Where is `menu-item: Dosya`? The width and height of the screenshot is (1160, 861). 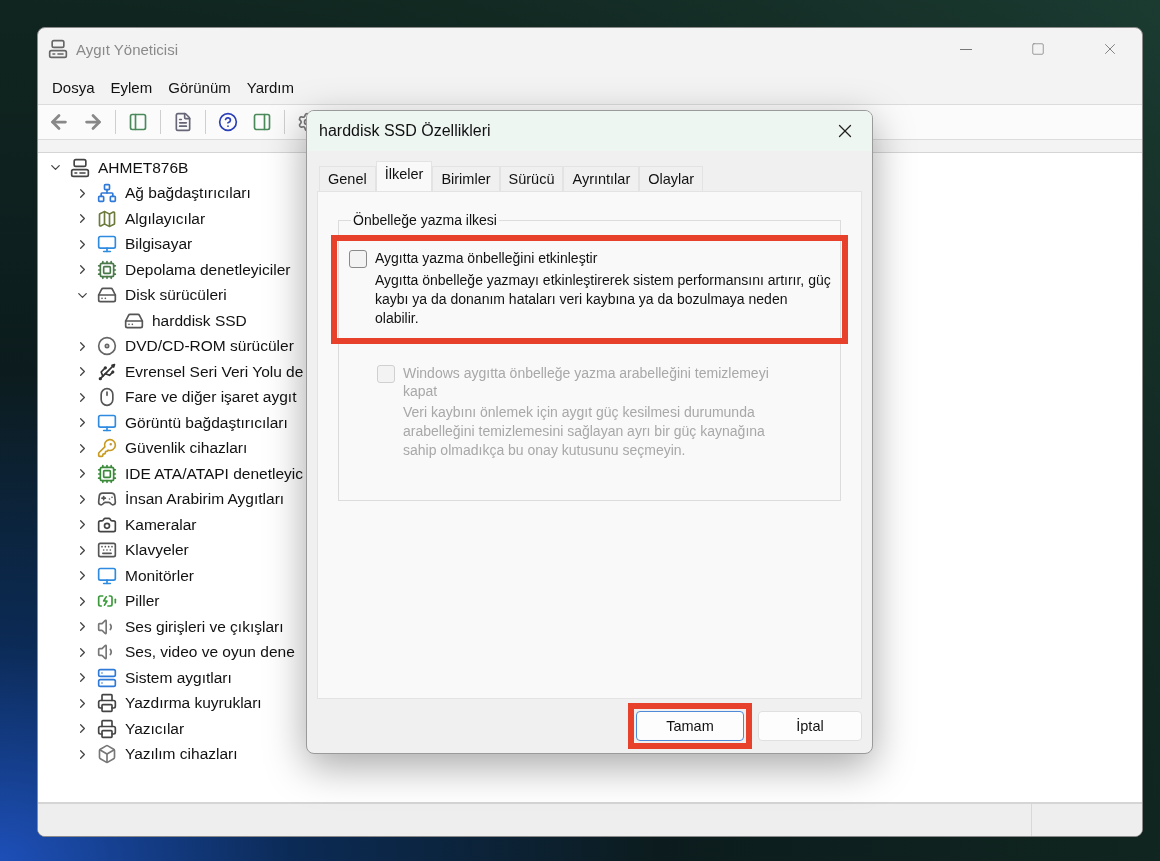 menu-item: Dosya is located at coordinates (73, 87).